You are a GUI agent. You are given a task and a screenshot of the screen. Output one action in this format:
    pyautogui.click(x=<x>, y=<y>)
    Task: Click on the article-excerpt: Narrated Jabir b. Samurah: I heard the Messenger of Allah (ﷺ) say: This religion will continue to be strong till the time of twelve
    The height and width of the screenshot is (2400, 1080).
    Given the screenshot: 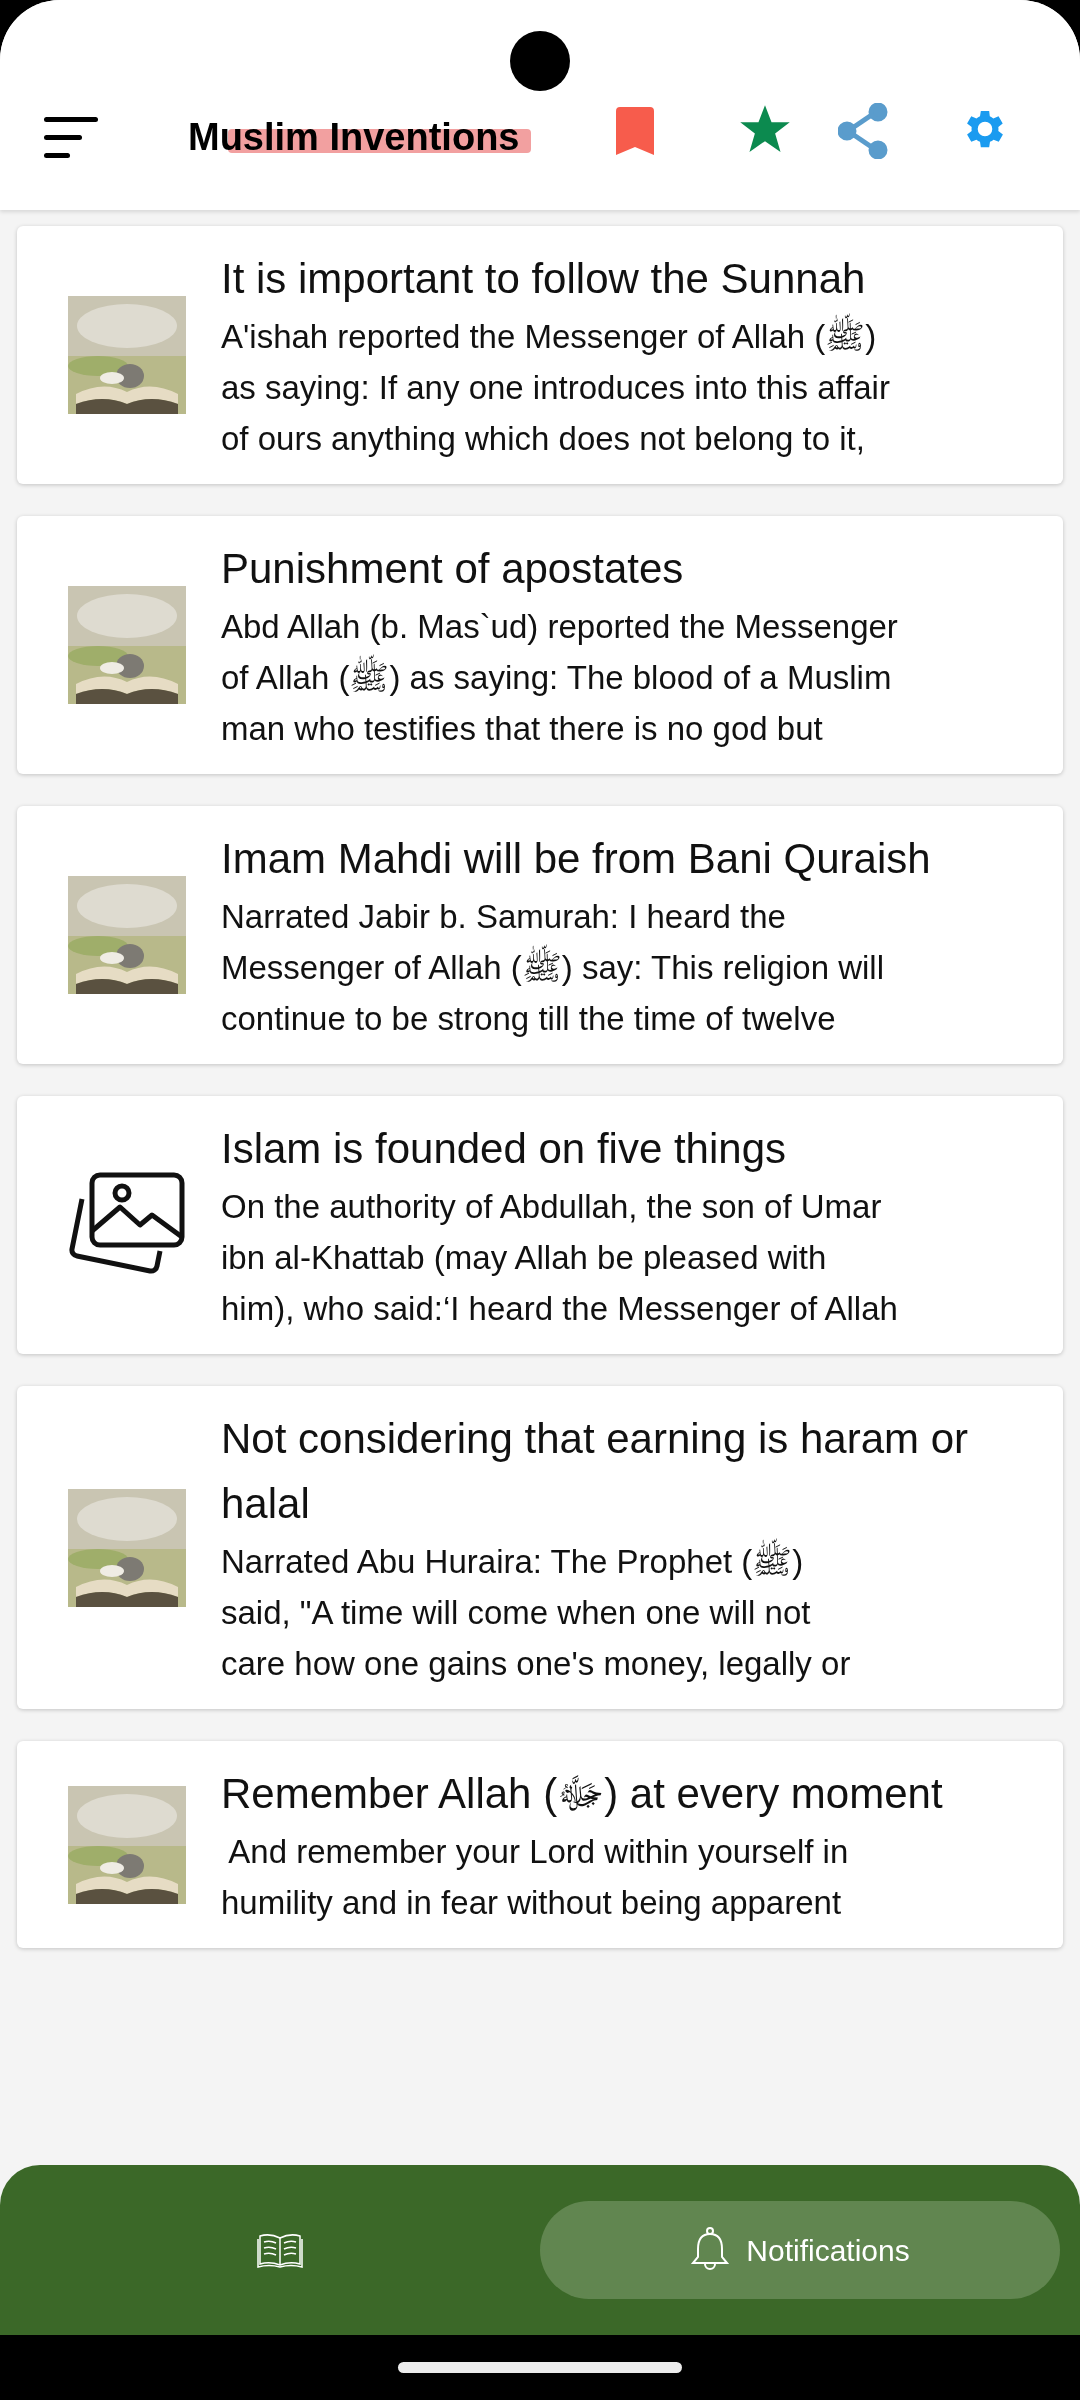 What is the action you would take?
    pyautogui.click(x=553, y=968)
    